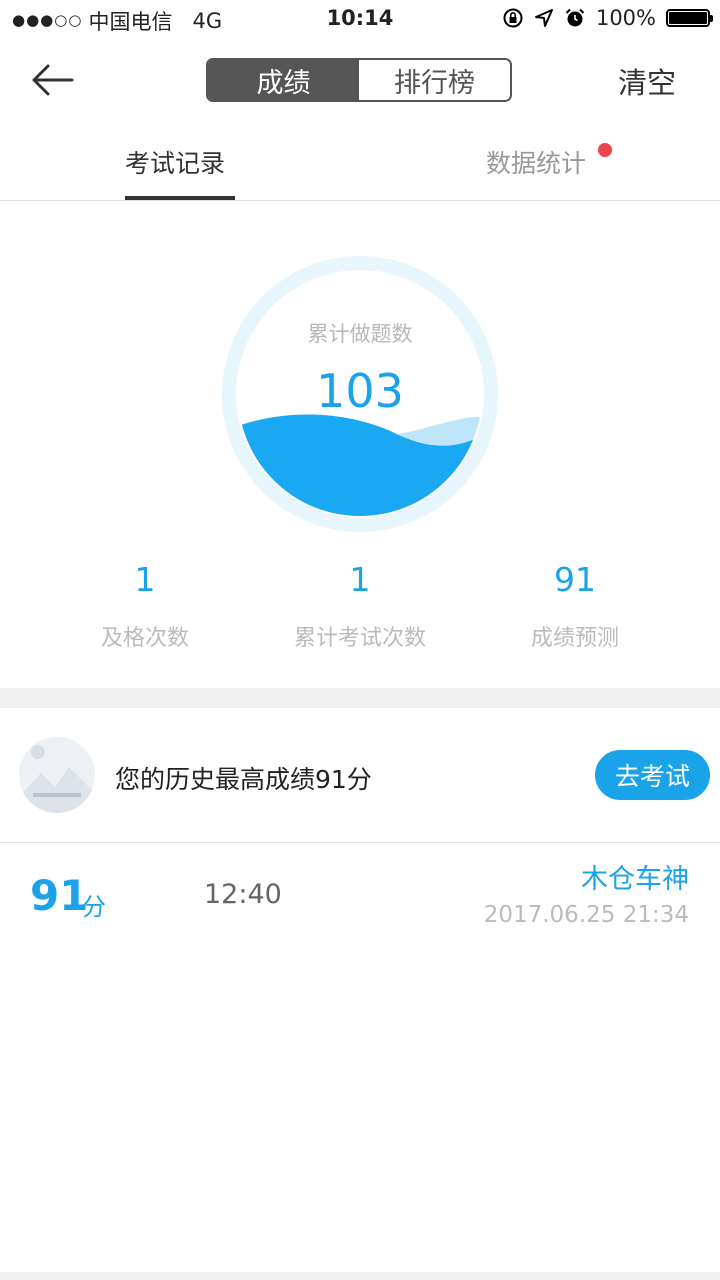 The image size is (720, 1280). Describe the element at coordinates (359, 638) in the screenshot. I see `exam-count-label: 累计考试次数` at that location.